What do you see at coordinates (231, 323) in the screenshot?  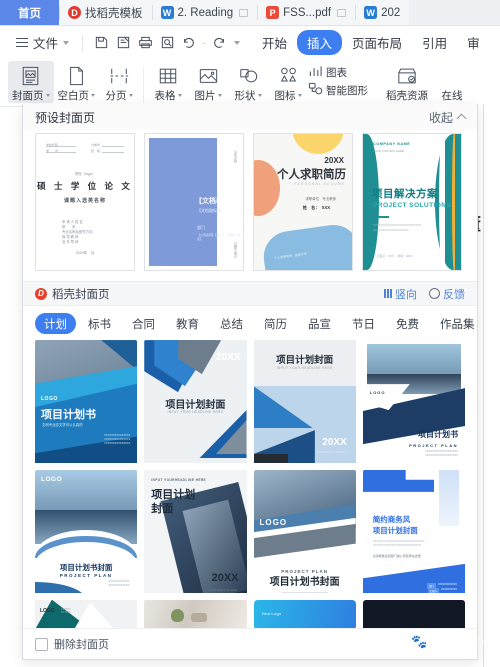 I see `category-summary: 总结` at bounding box center [231, 323].